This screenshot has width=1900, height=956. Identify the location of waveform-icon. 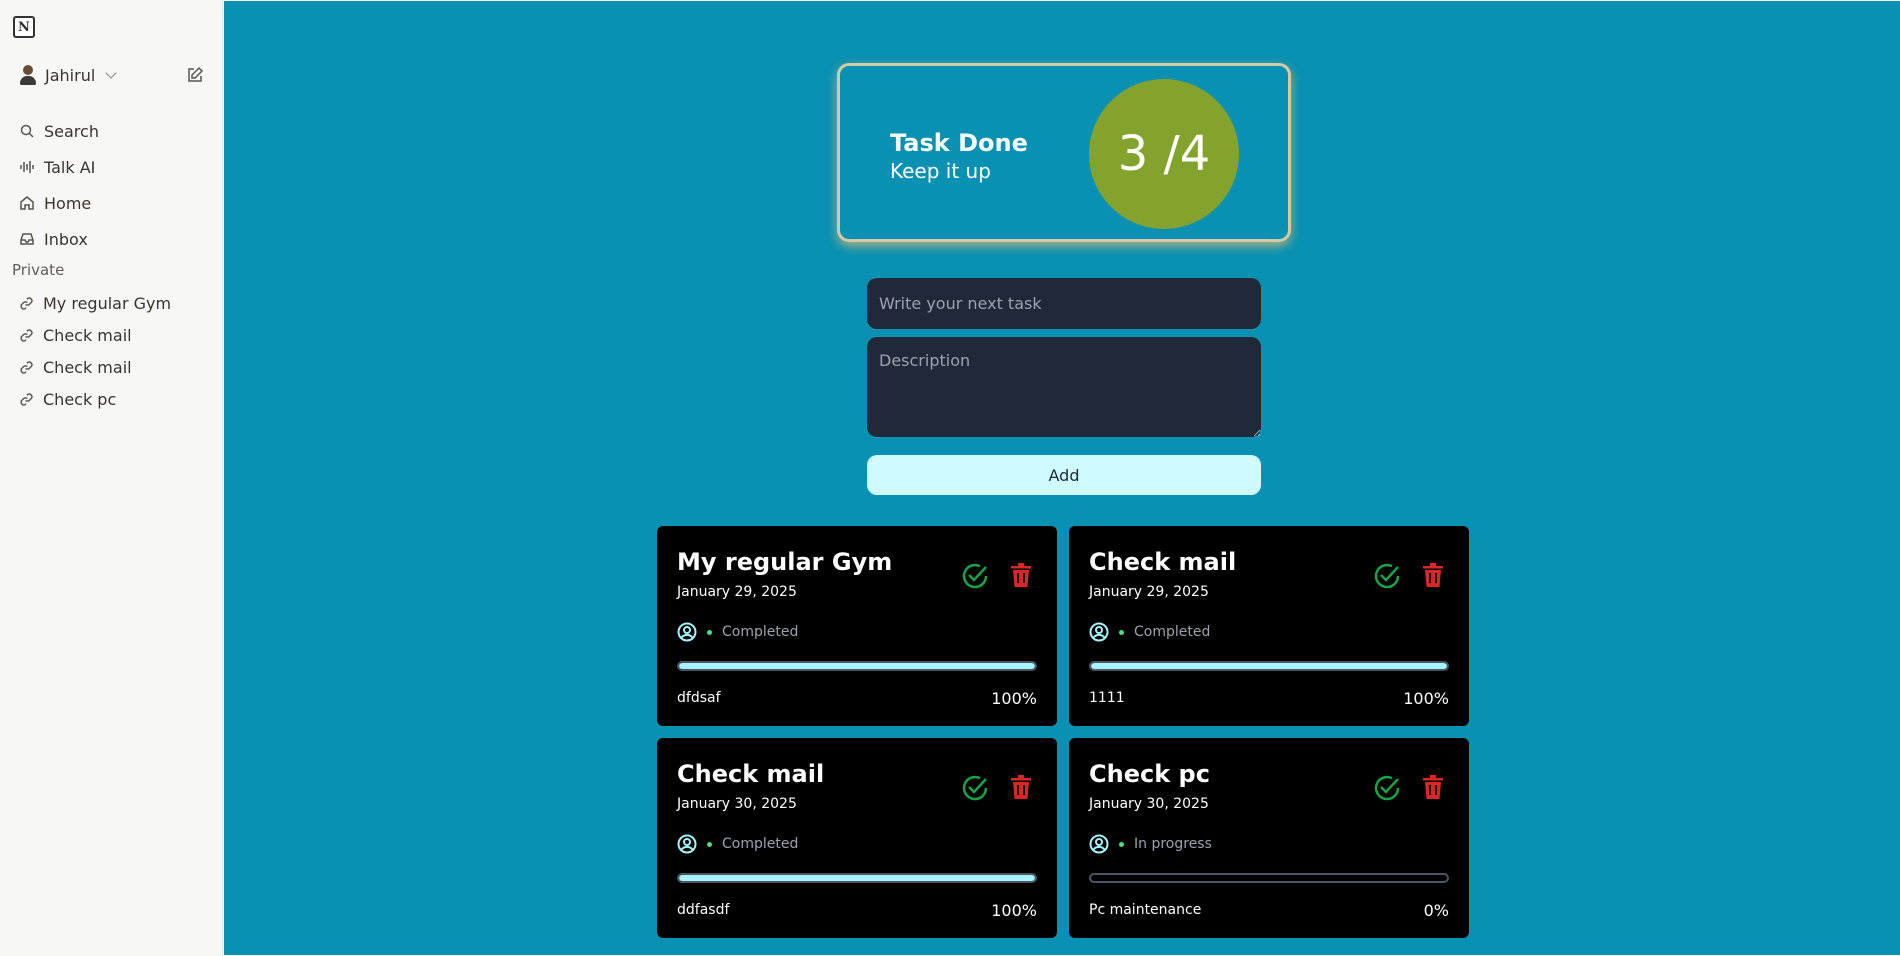
(27, 167).